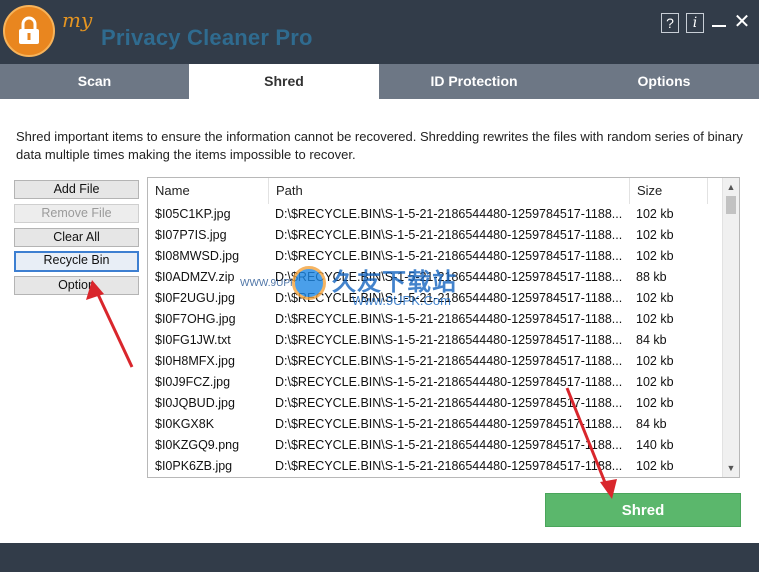 The image size is (759, 572). What do you see at coordinates (731, 205) in the screenshot?
I see `scrollbar-thumb` at bounding box center [731, 205].